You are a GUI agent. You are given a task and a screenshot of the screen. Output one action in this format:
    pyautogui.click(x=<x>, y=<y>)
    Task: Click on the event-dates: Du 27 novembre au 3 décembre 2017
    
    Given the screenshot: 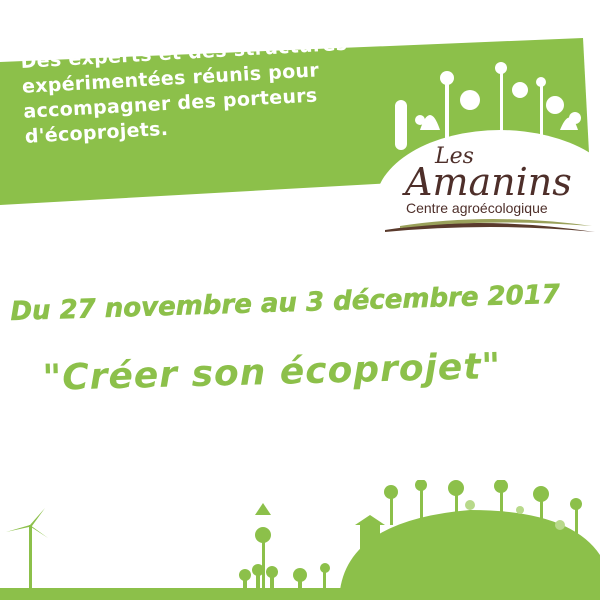 What is the action you would take?
    pyautogui.click(x=285, y=303)
    